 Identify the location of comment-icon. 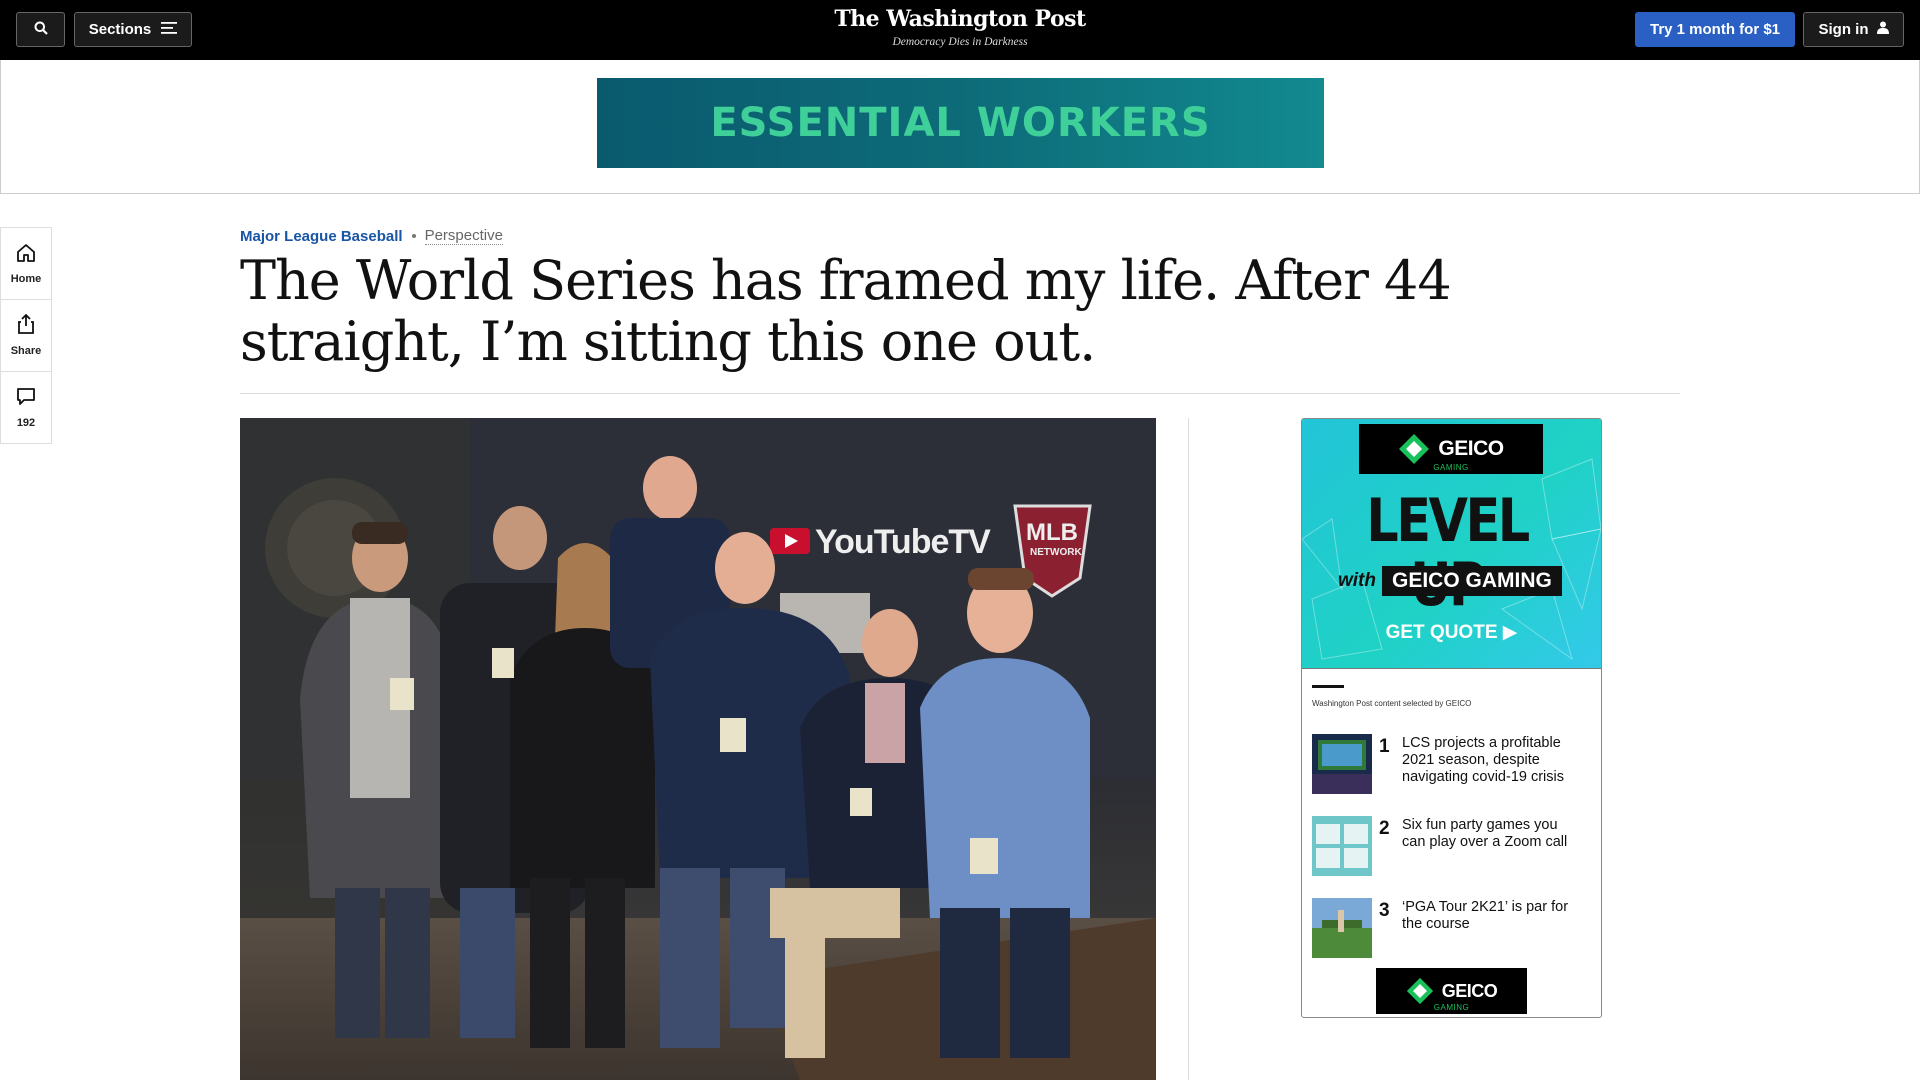
(26, 399).